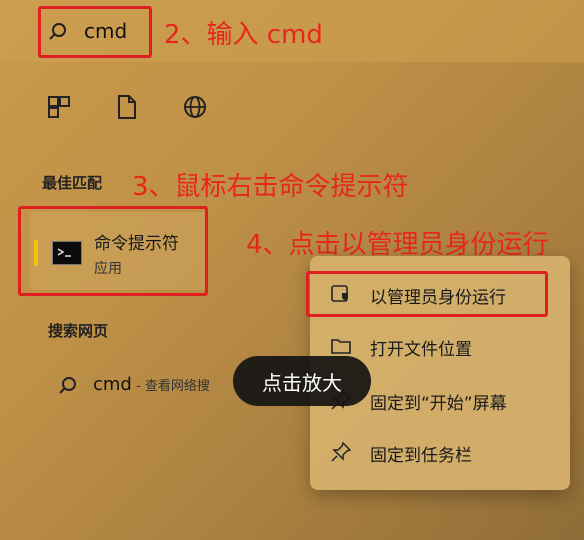 This screenshot has width=584, height=540. I want to click on search-highlight-box, so click(95, 32).